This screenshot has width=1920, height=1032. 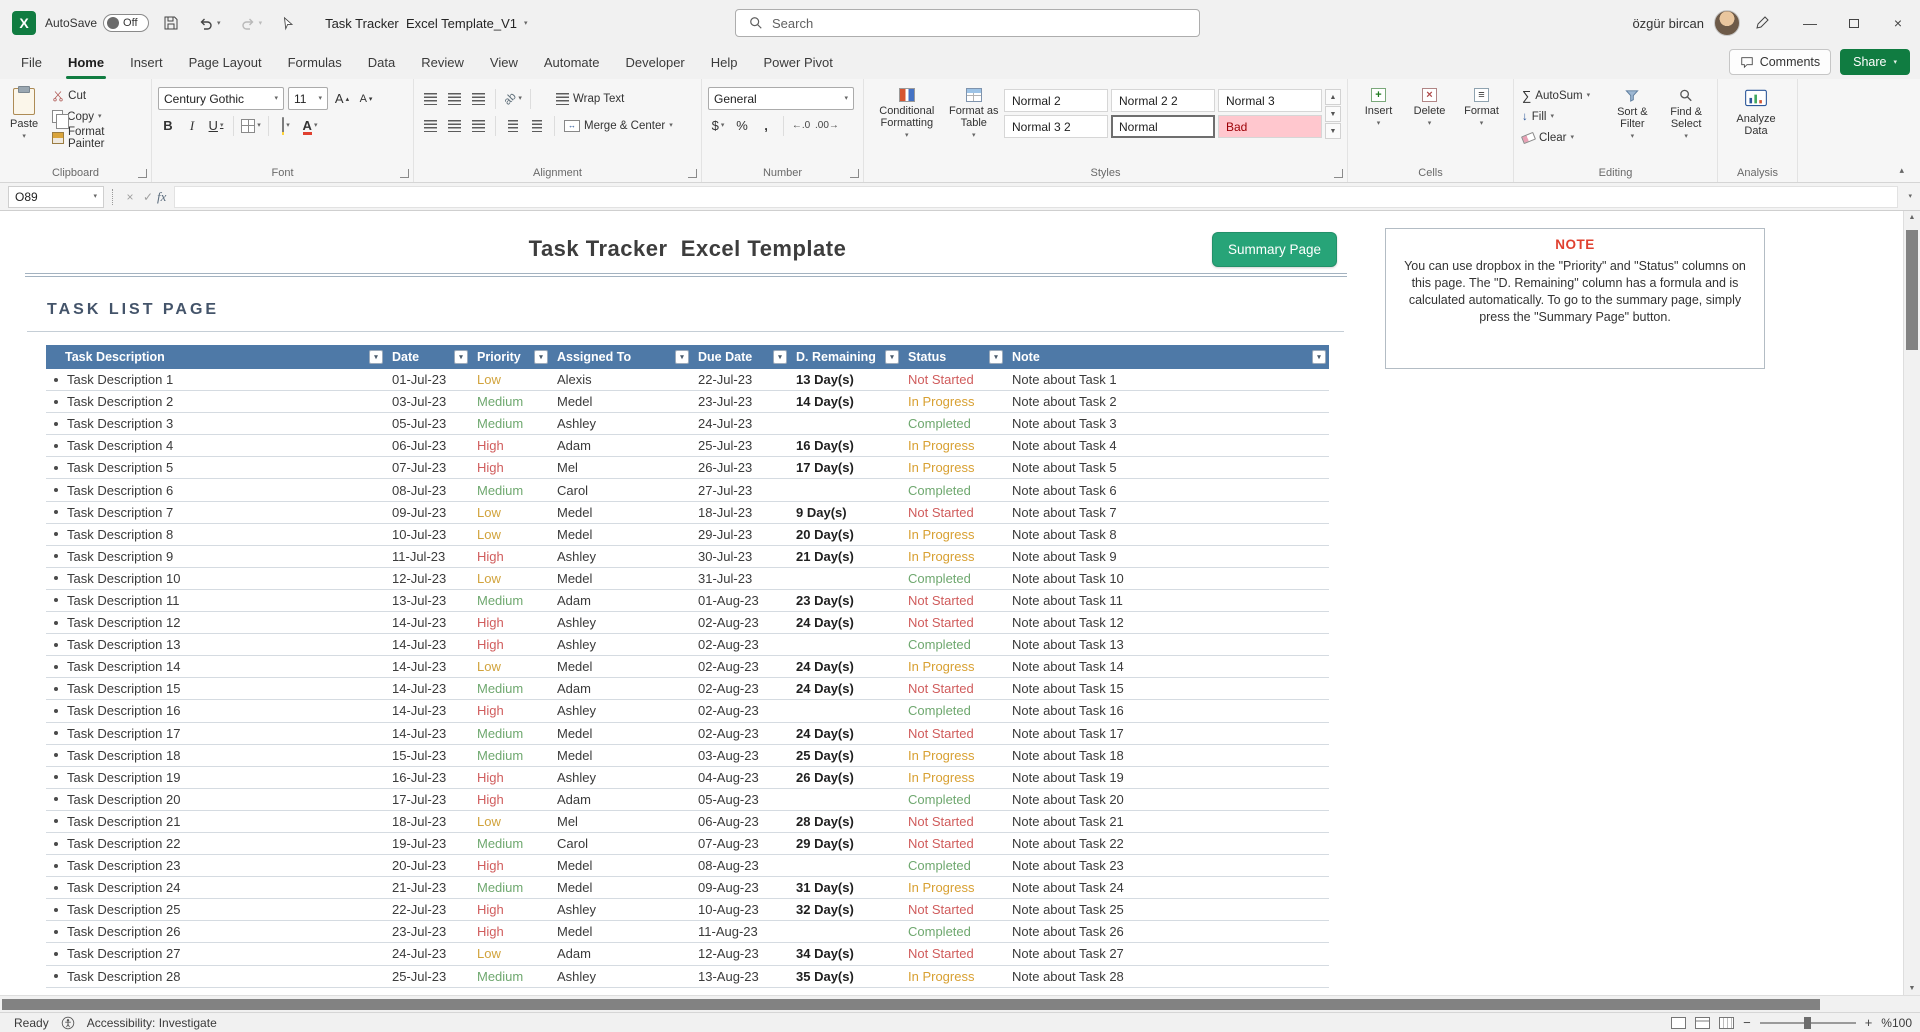 I want to click on filter-button-status: ▾, so click(x=996, y=357).